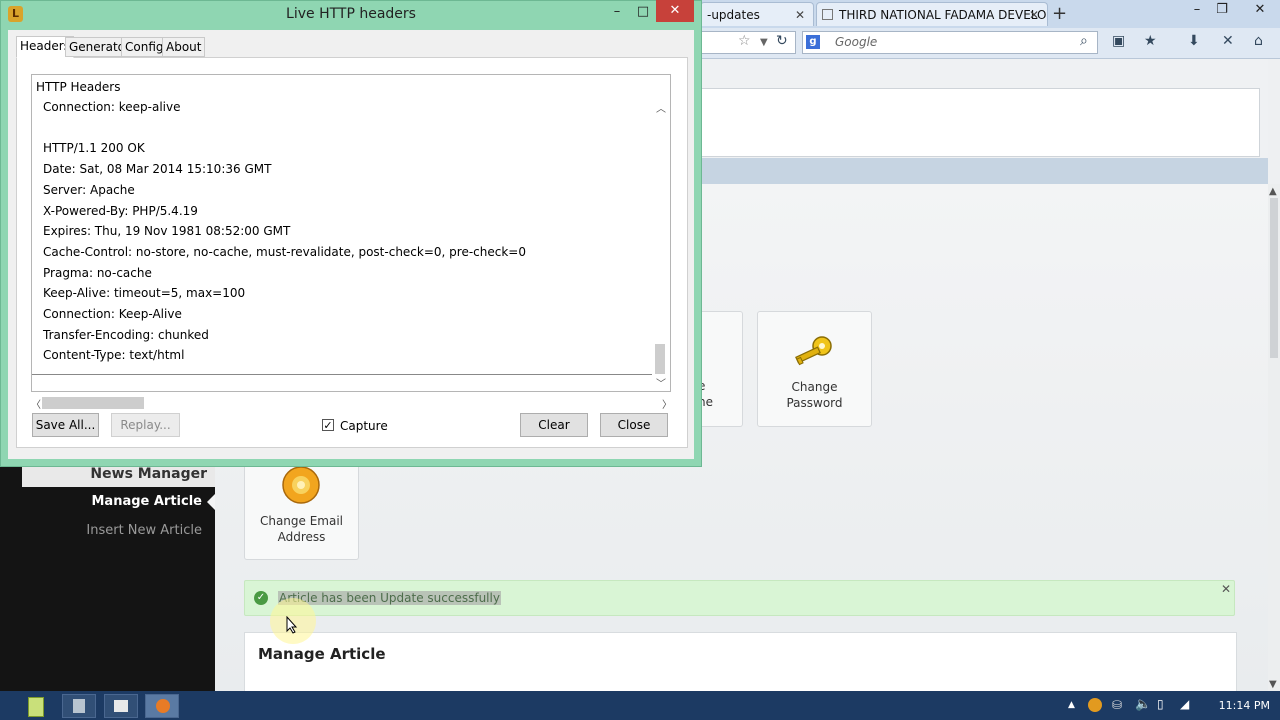 The image size is (1280, 720). What do you see at coordinates (1143, 704) in the screenshot?
I see `volume-icon: 🔈` at bounding box center [1143, 704].